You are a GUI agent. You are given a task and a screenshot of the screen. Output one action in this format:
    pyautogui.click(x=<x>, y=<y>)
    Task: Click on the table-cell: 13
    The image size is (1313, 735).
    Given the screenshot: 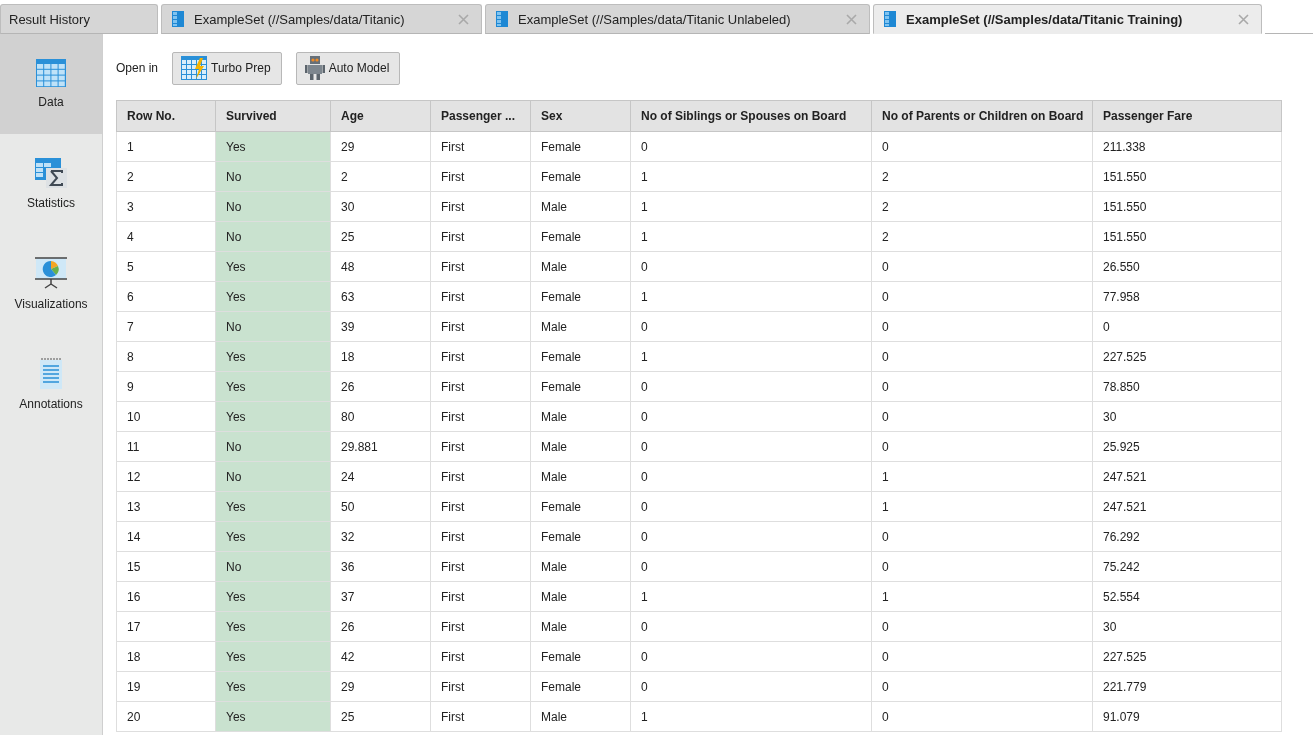 What is the action you would take?
    pyautogui.click(x=166, y=506)
    